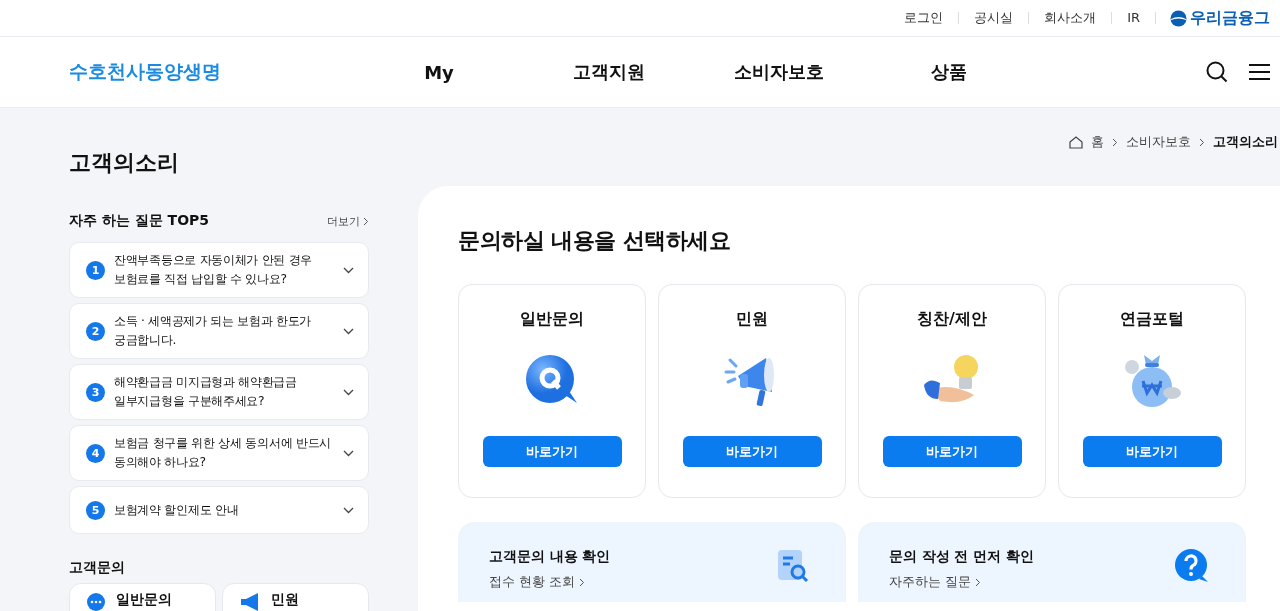 Image resolution: width=1280 pixels, height=611 pixels. I want to click on help-icon, so click(1192, 566).